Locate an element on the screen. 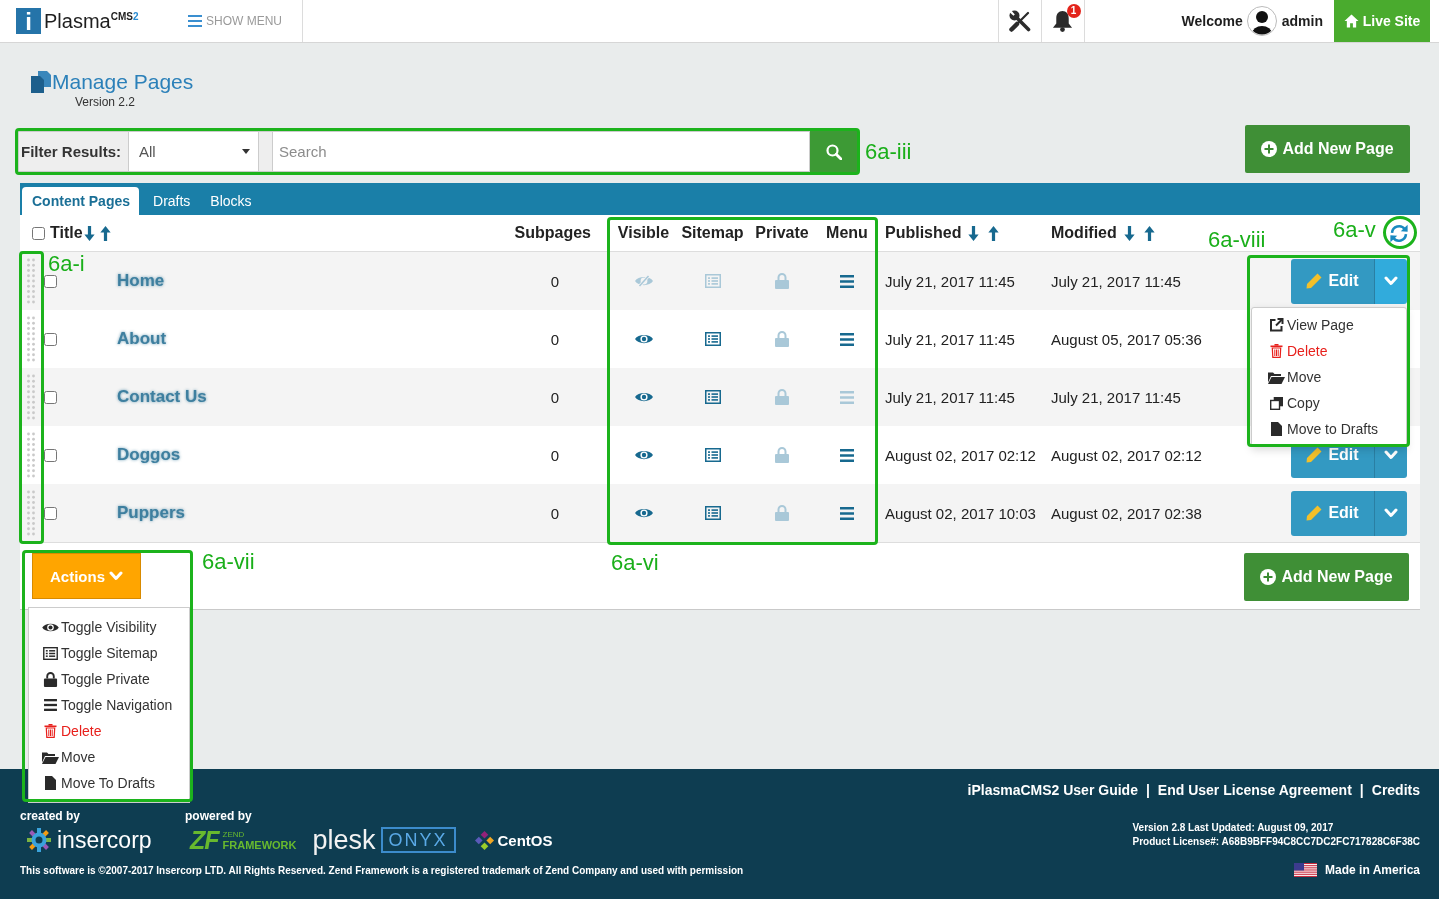  column-header: Title is located at coordinates (66, 233).